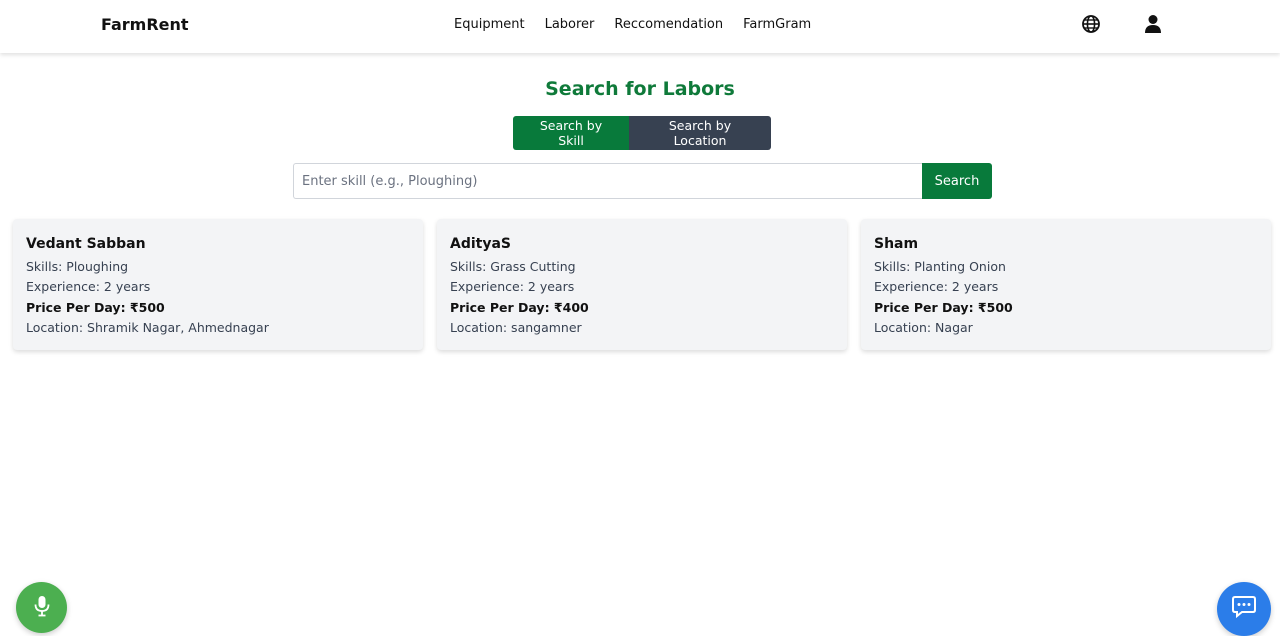 The height and width of the screenshot is (636, 1280). What do you see at coordinates (668, 24) in the screenshot?
I see `nav-link-reccomendation: Reccomendation` at bounding box center [668, 24].